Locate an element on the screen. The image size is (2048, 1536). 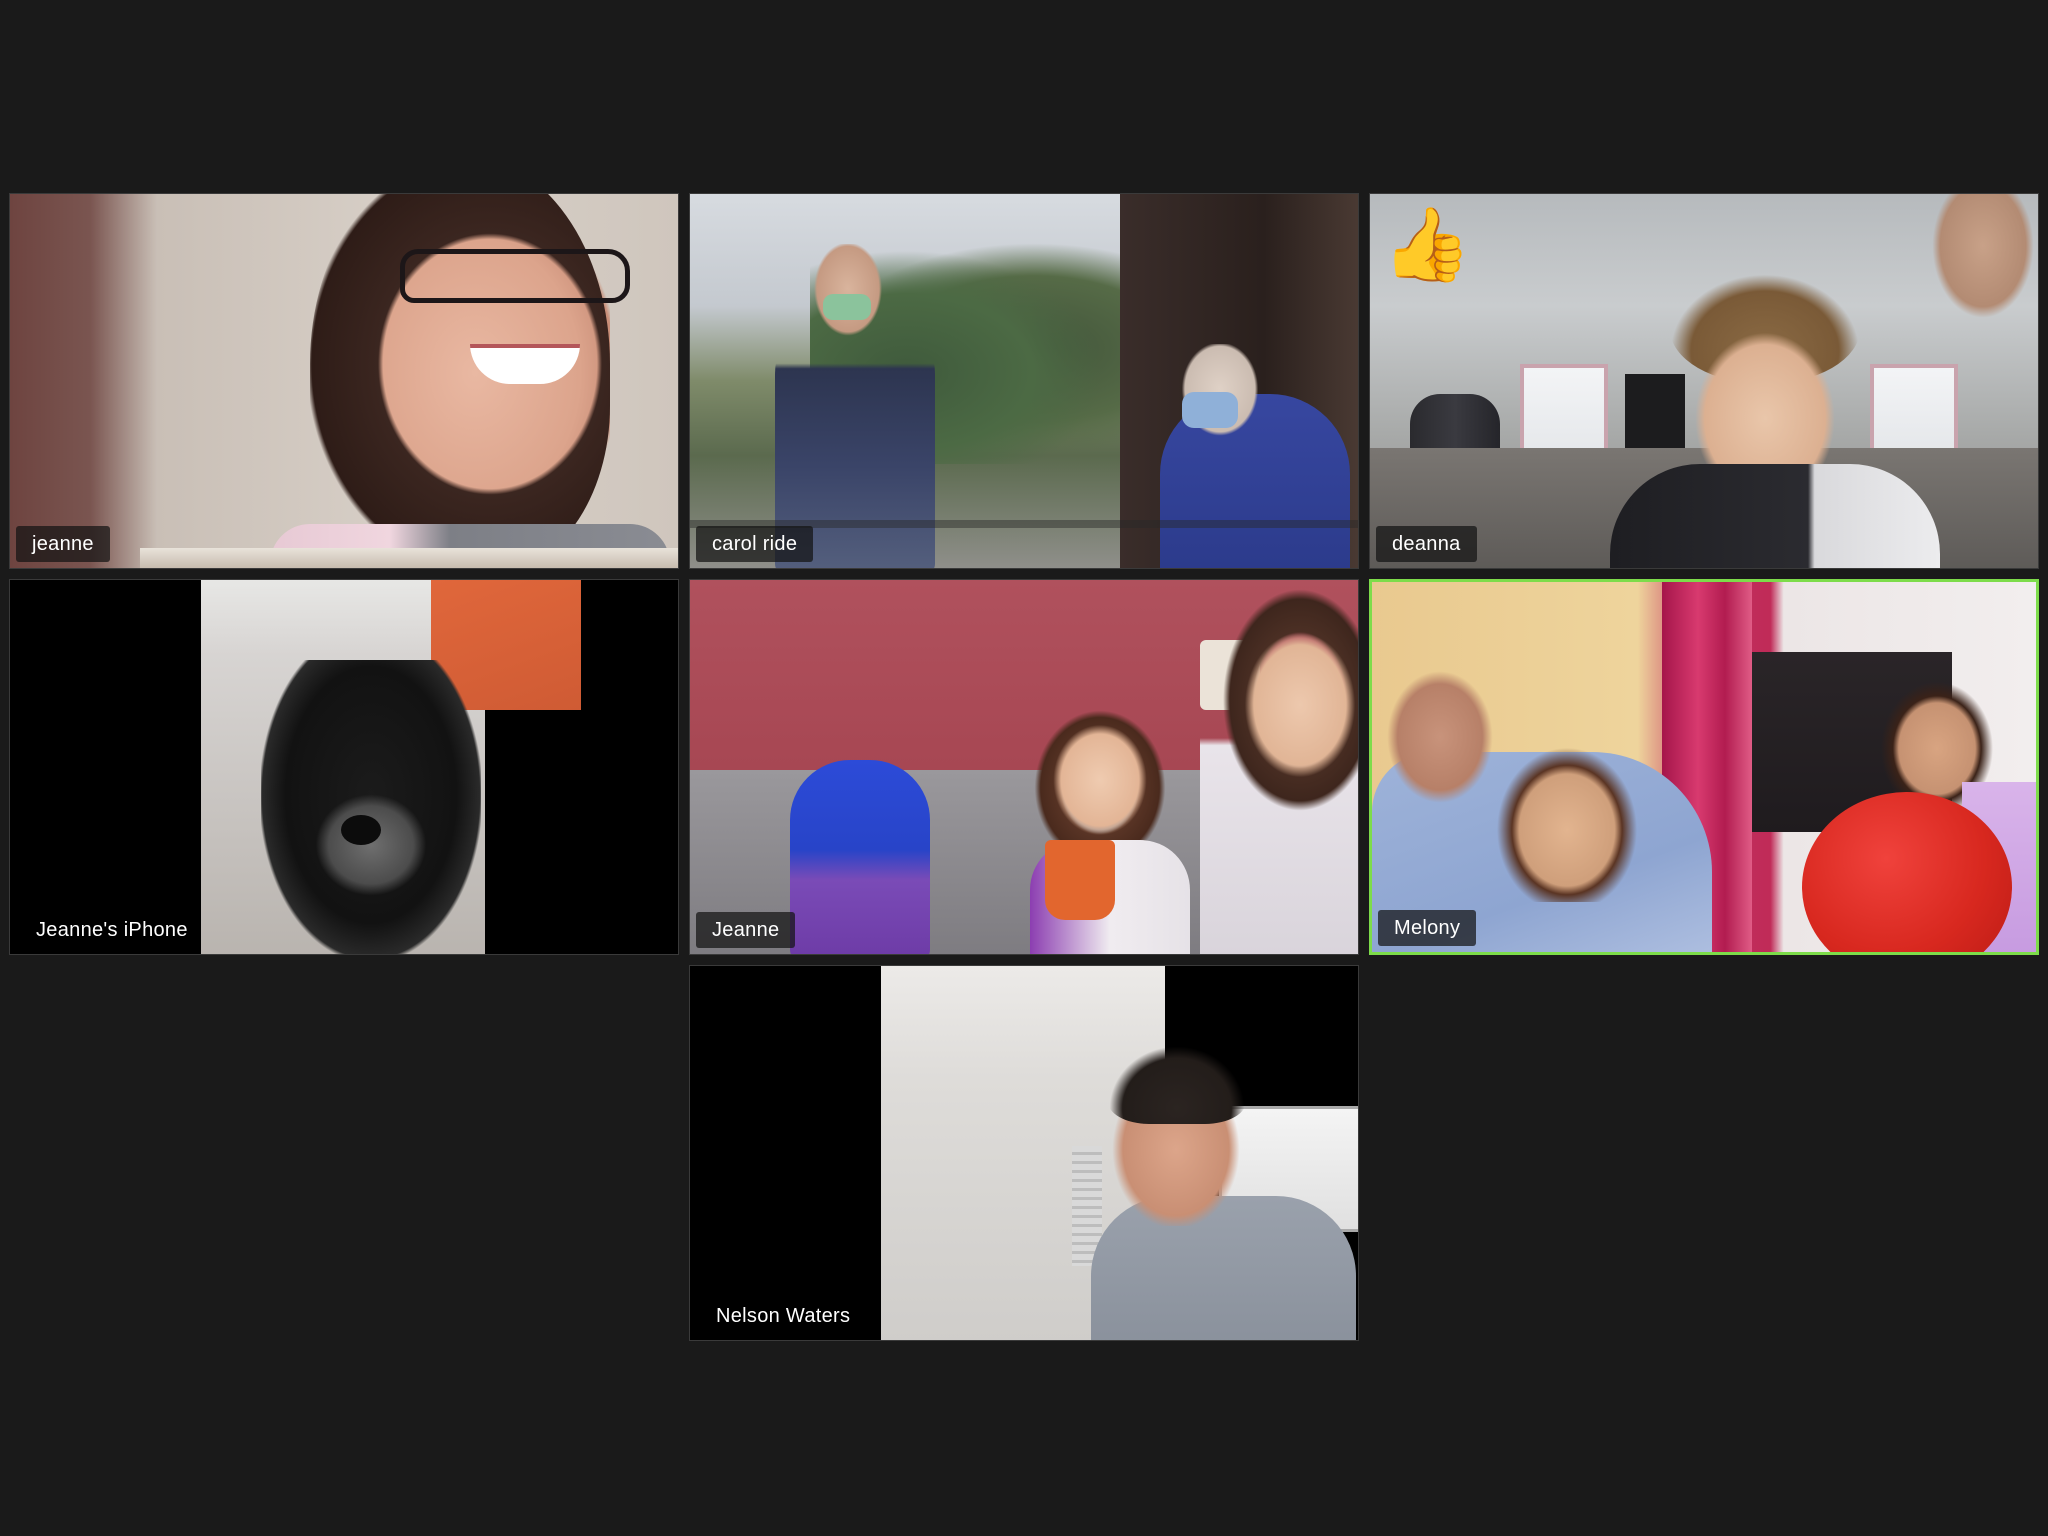
participant-tile-carol-ride: carol ride is located at coordinates (1024, 381).